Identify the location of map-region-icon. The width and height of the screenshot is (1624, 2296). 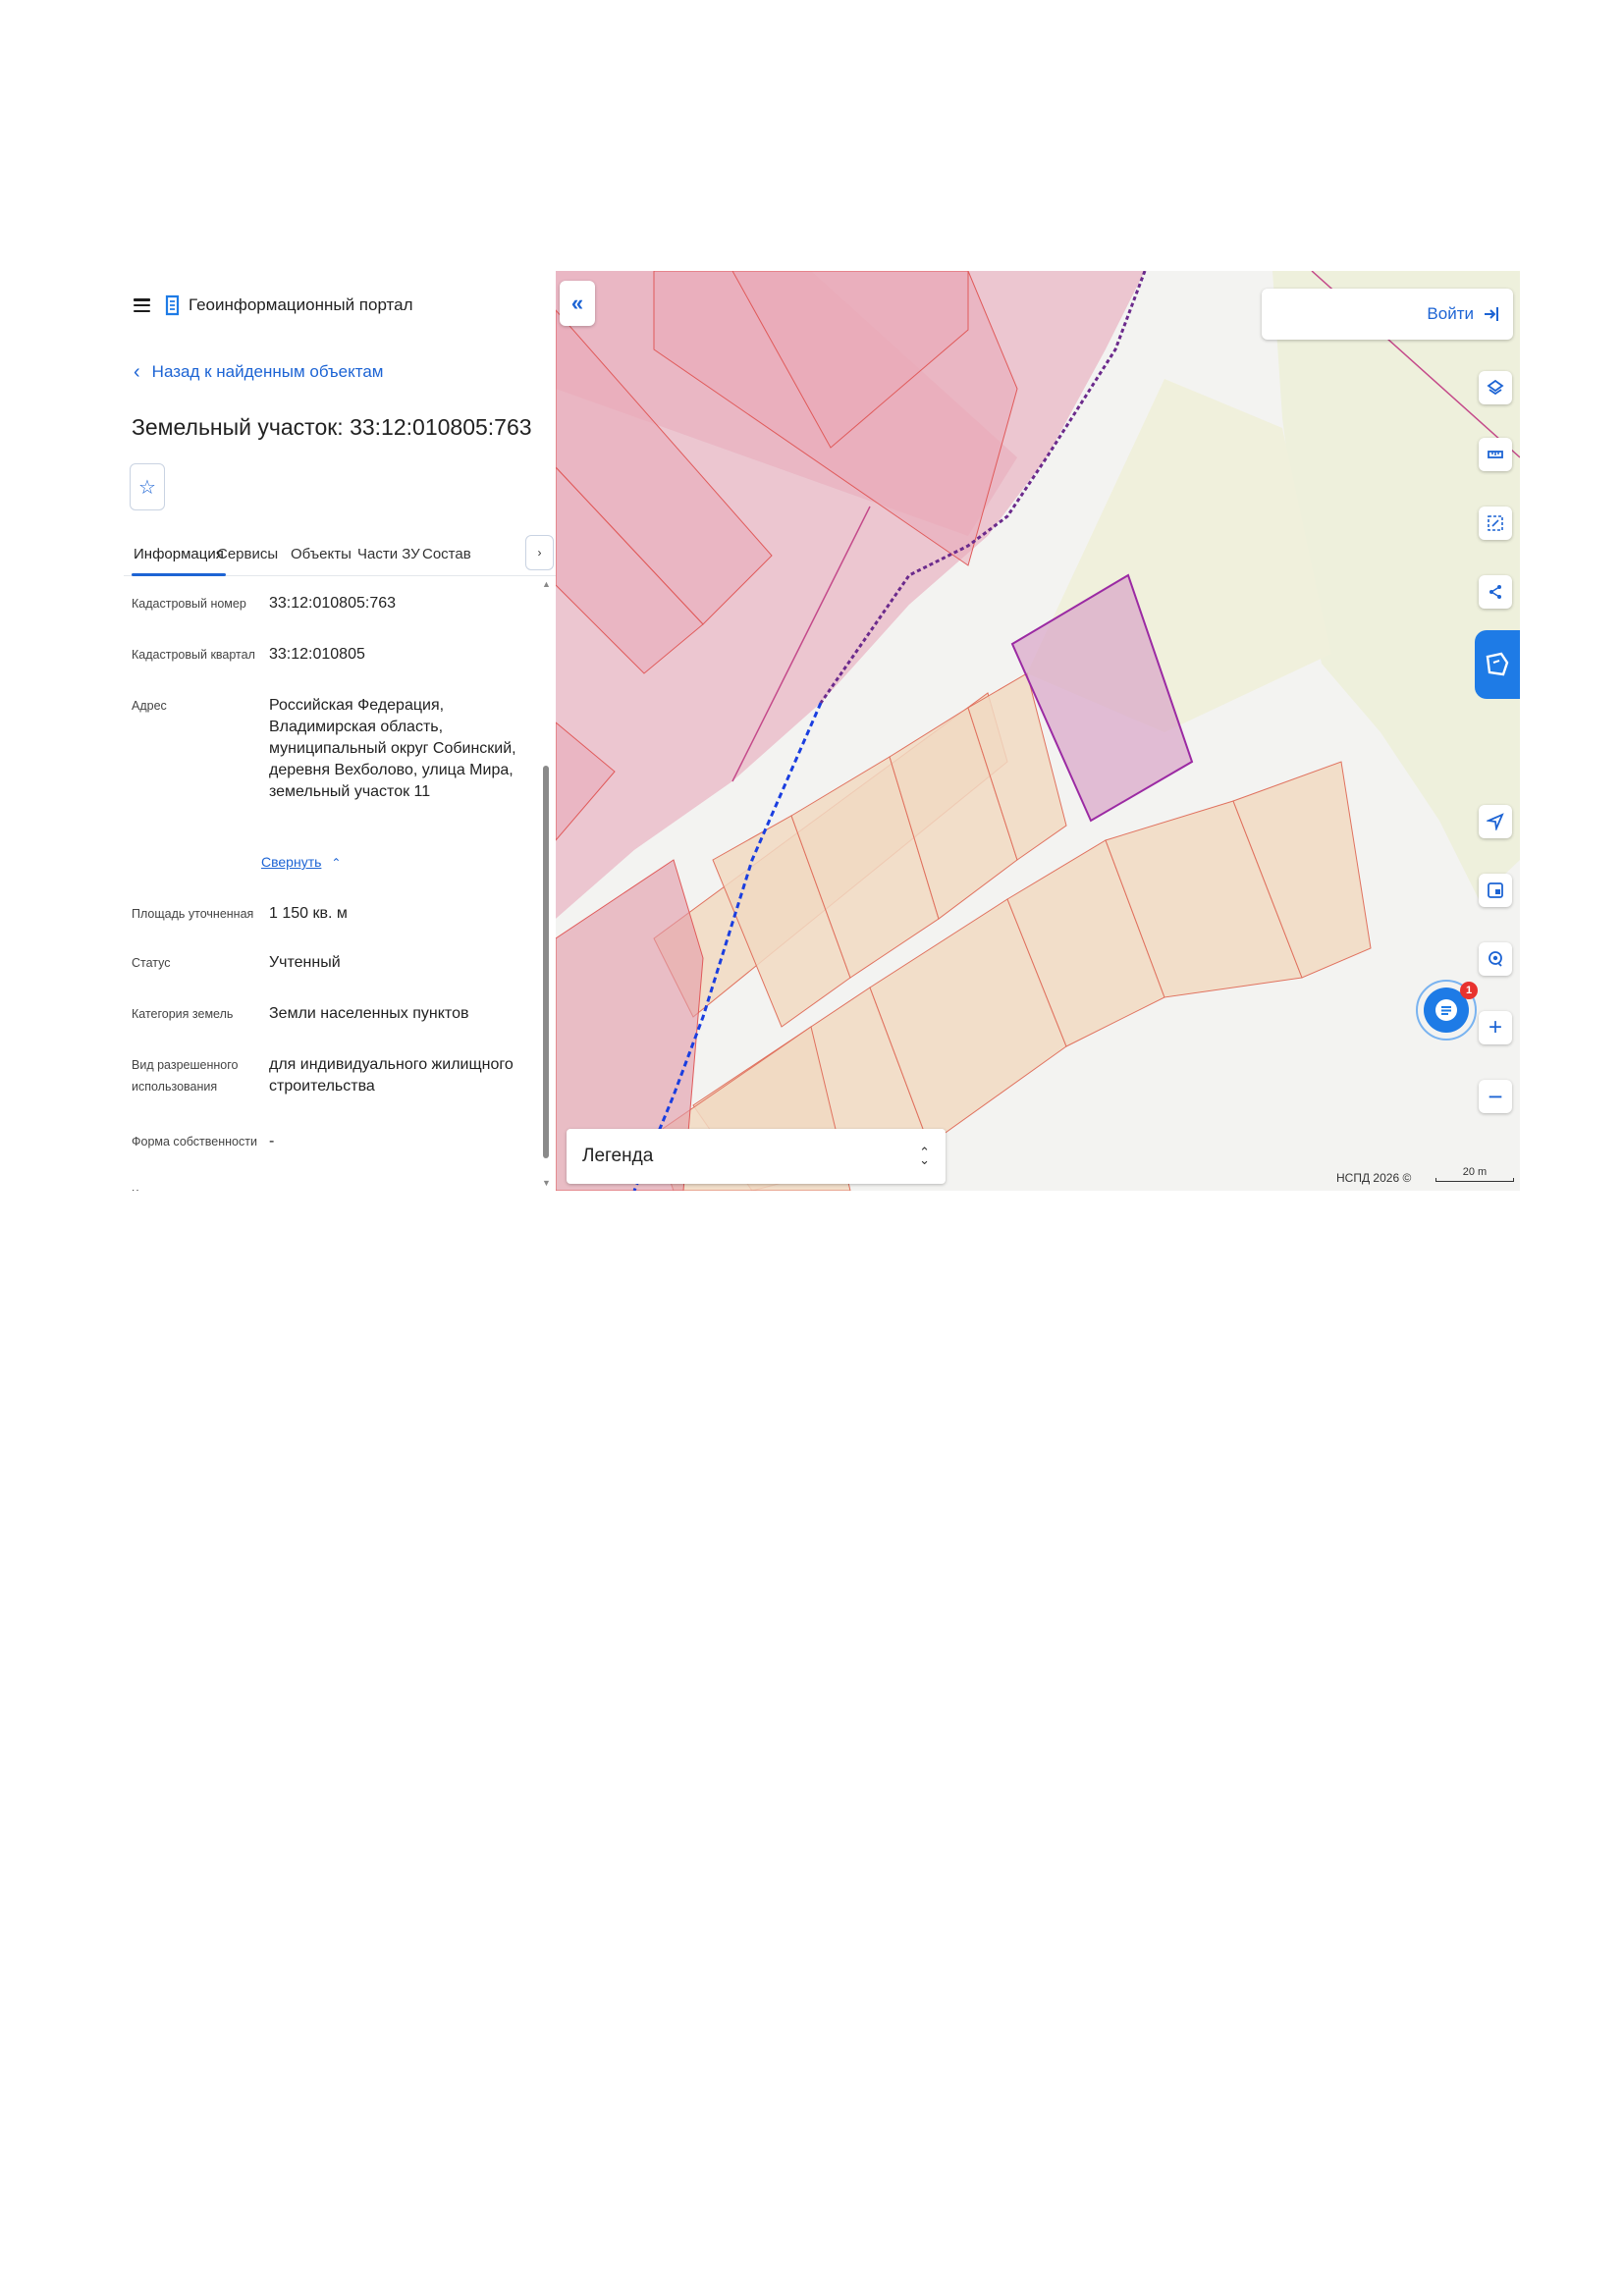
(1497, 664).